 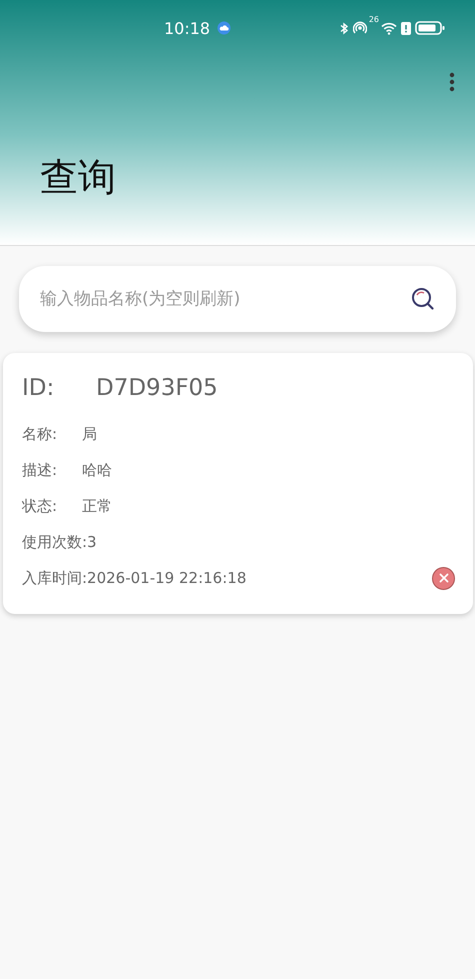 I want to click on battery-icon, so click(x=430, y=28).